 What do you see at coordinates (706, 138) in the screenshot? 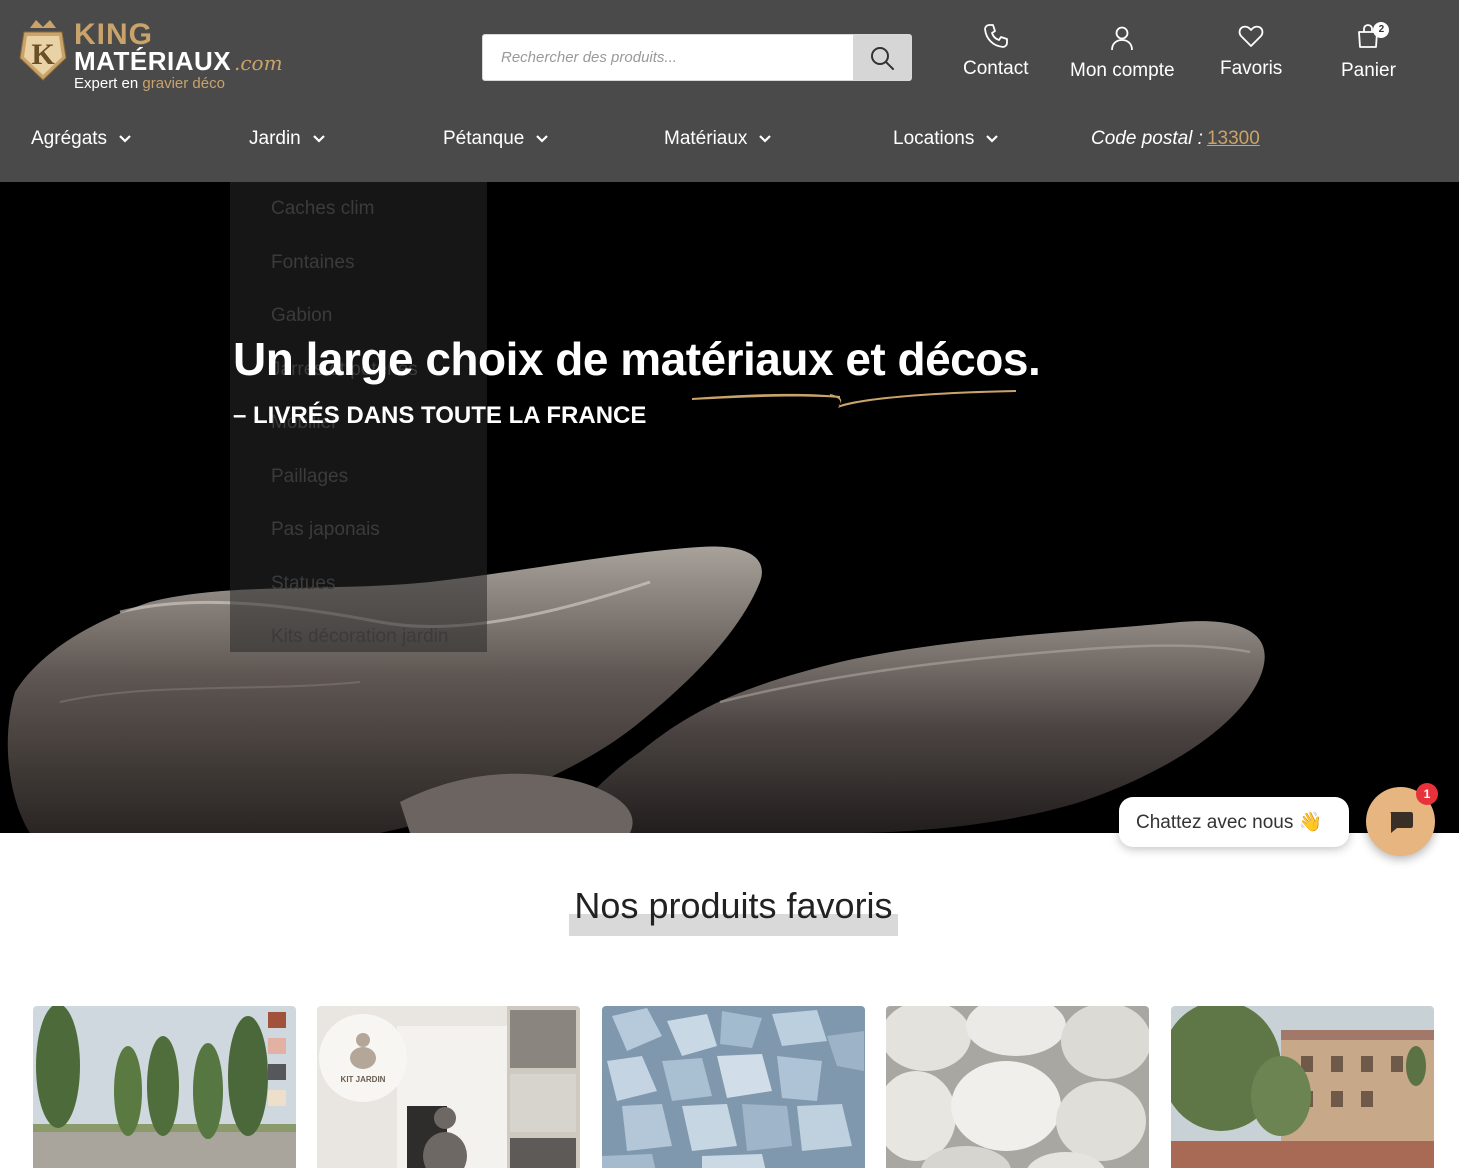
I see `nav-label: Matériaux` at bounding box center [706, 138].